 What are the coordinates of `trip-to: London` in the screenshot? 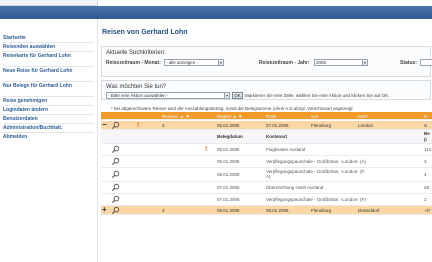 It's located at (366, 125).